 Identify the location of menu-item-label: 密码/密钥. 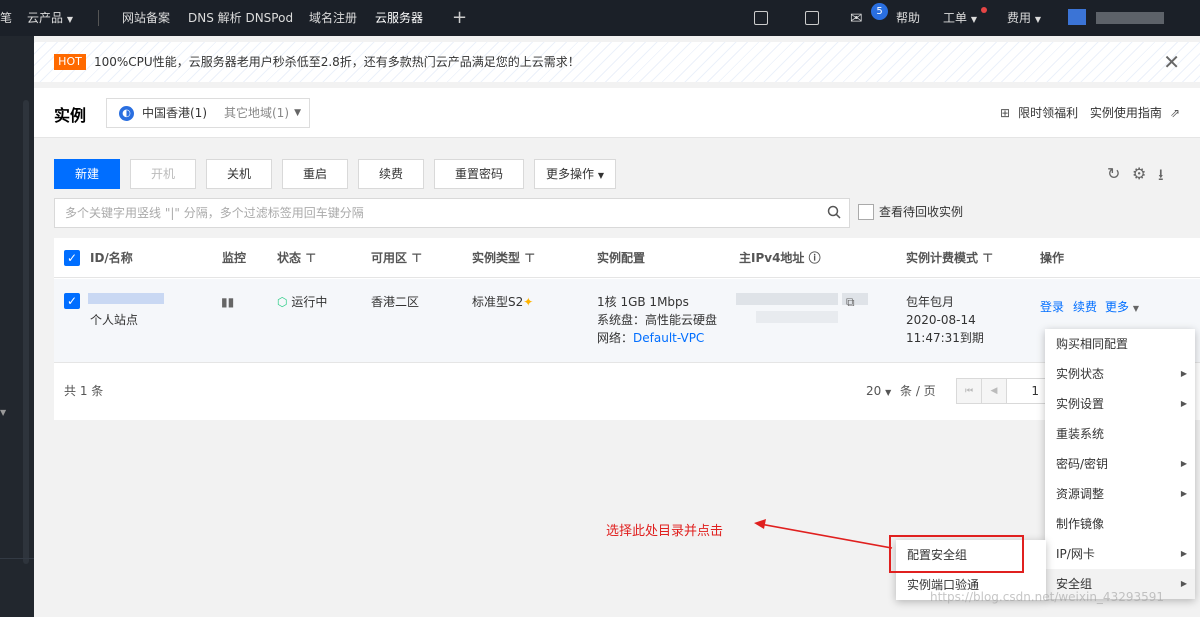
(1082, 464).